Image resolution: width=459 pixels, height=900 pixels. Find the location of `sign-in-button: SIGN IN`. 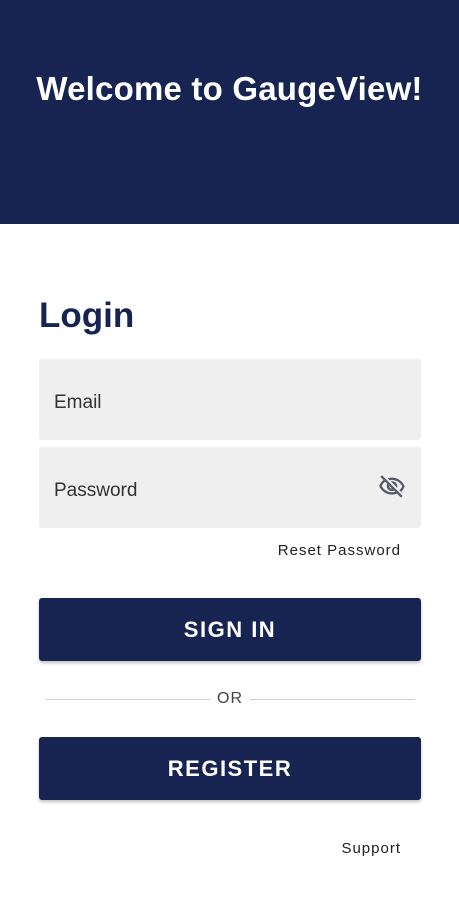

sign-in-button: SIGN IN is located at coordinates (230, 629).